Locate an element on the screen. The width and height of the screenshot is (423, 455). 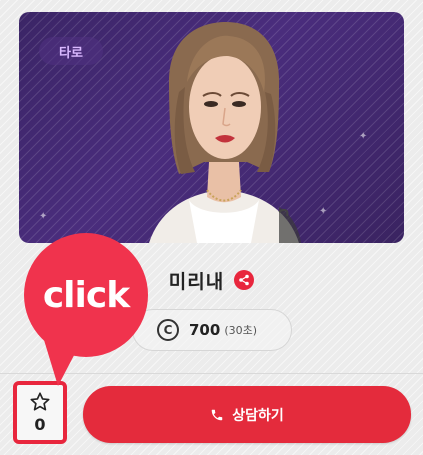
click-callout: click is located at coordinates (86, 295).